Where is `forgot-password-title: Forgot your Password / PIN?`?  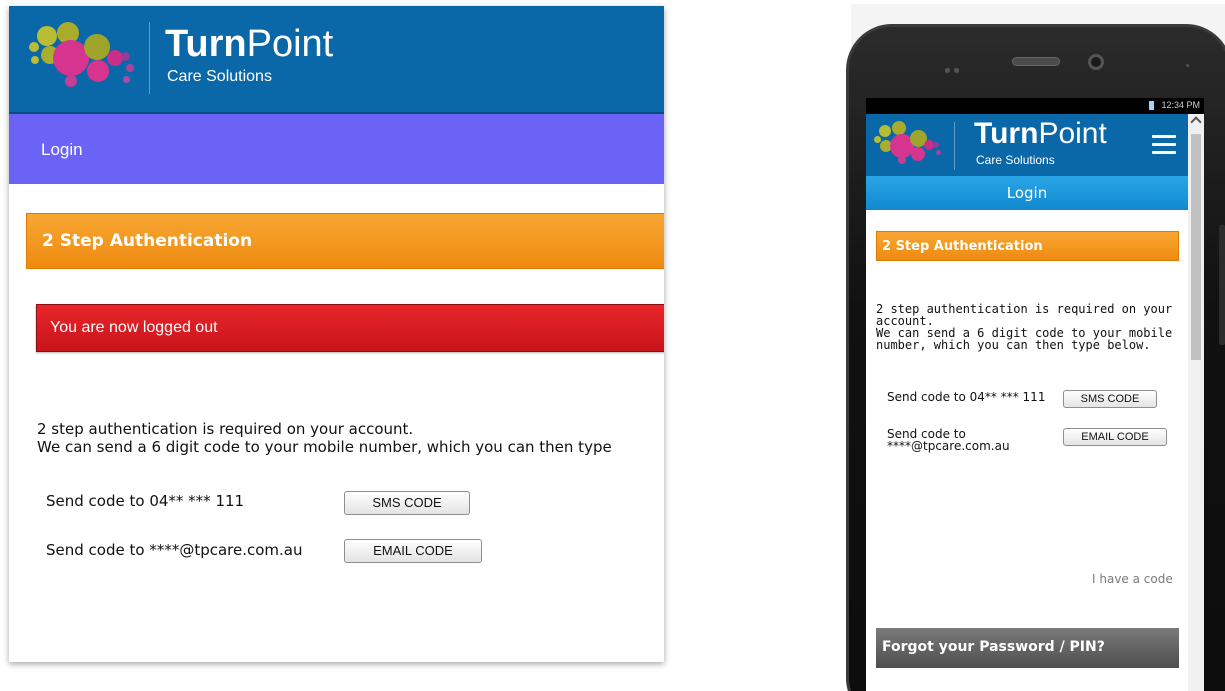 forgot-password-title: Forgot your Password / PIN? is located at coordinates (993, 647).